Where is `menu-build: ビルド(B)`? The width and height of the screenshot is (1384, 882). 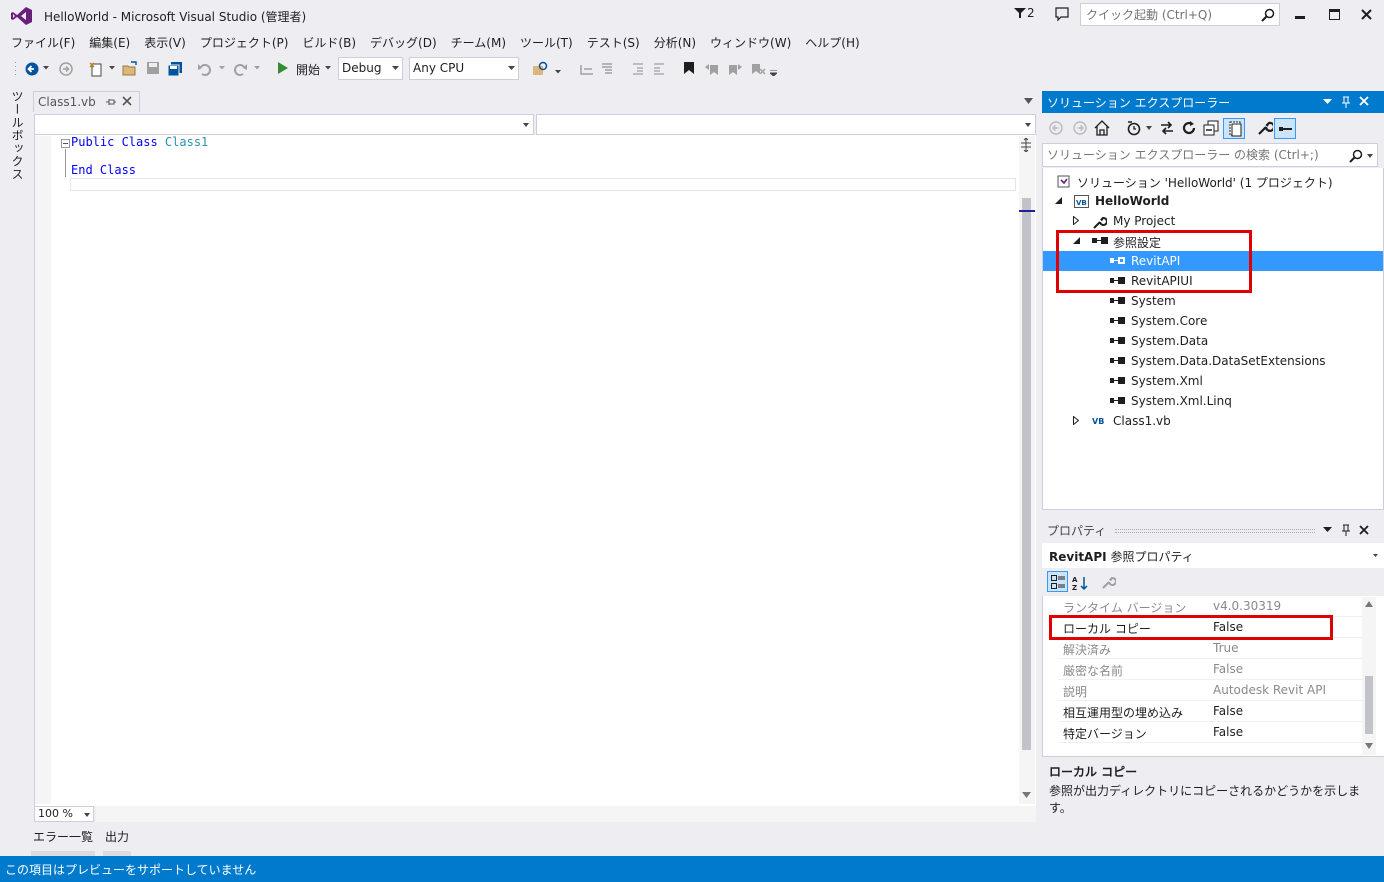 menu-build: ビルド(B) is located at coordinates (329, 42).